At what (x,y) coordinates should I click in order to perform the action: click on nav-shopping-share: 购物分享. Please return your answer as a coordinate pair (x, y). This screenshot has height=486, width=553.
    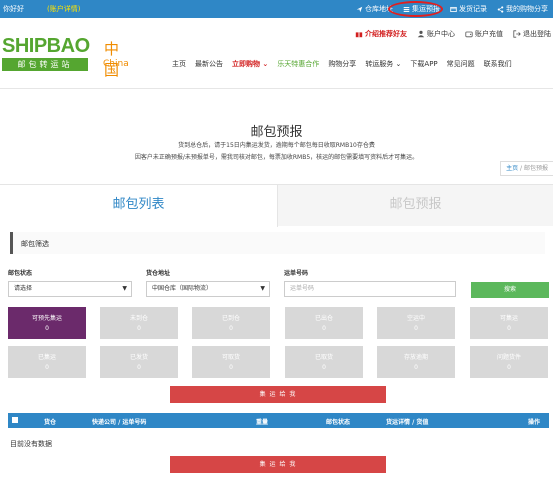
    Looking at the image, I should click on (342, 64).